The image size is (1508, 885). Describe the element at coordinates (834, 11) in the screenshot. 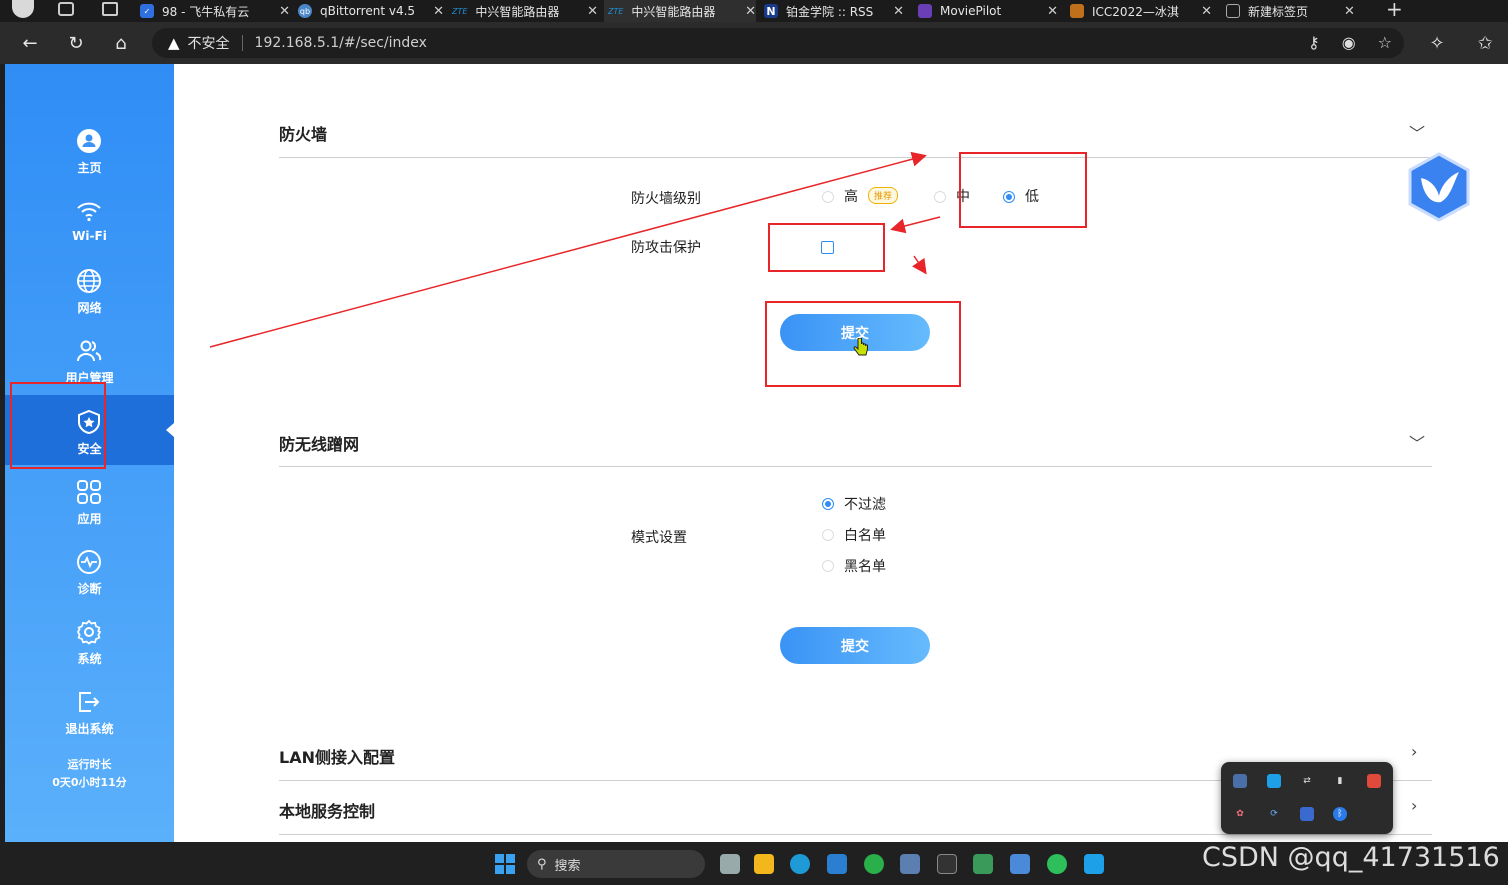

I see `browser-tab-5: N 铂金学院 :: RSS ✕` at that location.